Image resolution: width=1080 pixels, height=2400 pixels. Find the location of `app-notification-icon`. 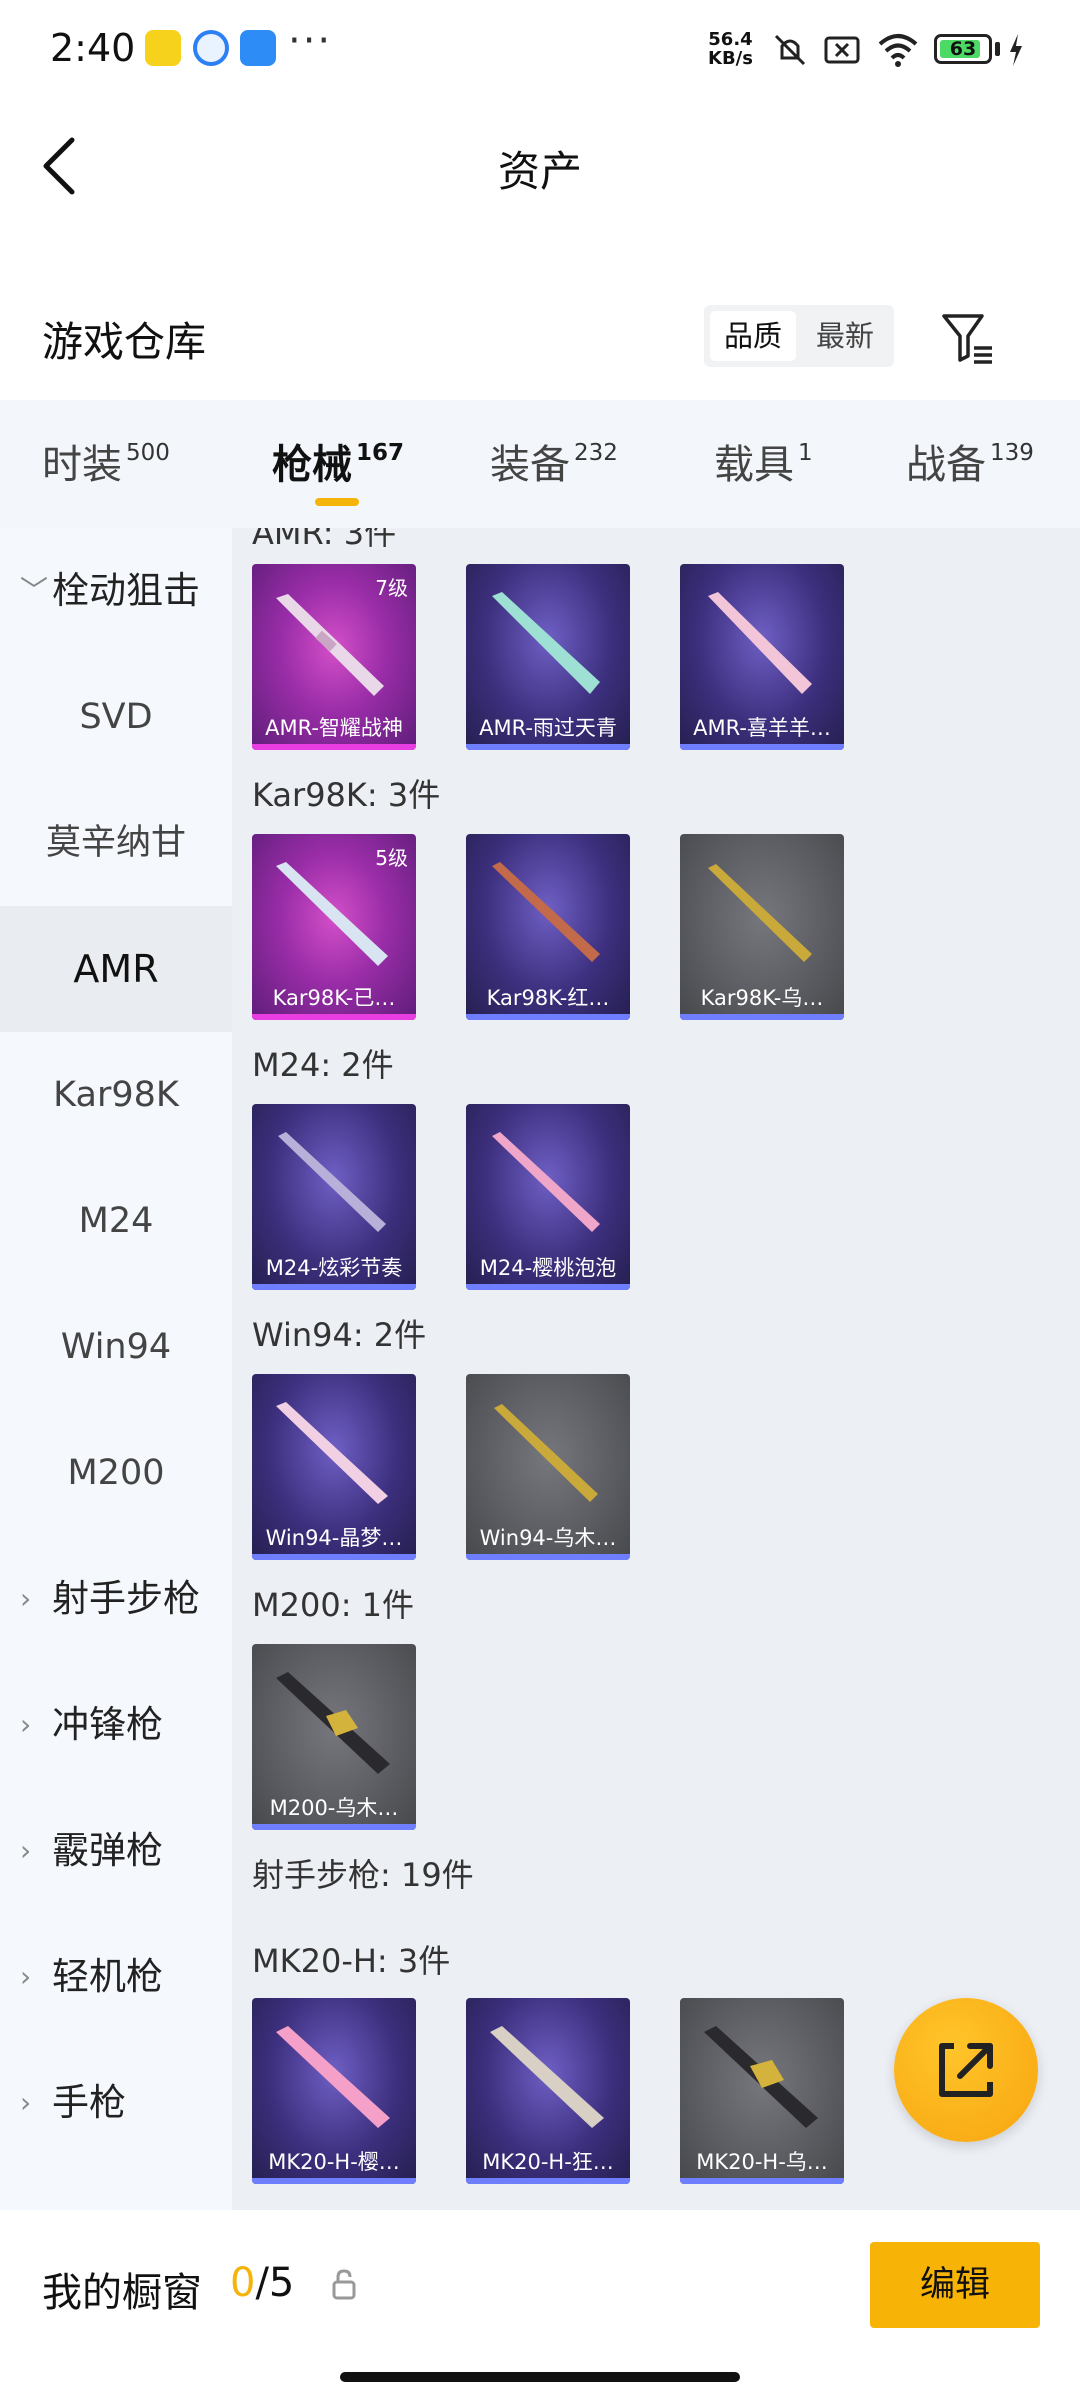

app-notification-icon is located at coordinates (163, 48).